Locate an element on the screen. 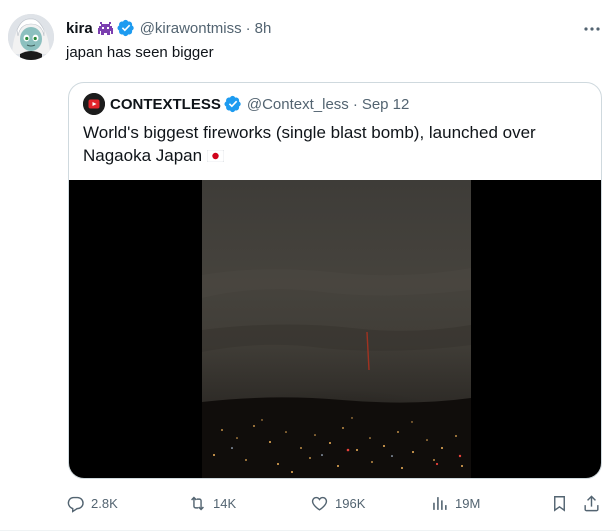  like-button: 196K is located at coordinates (337, 503).